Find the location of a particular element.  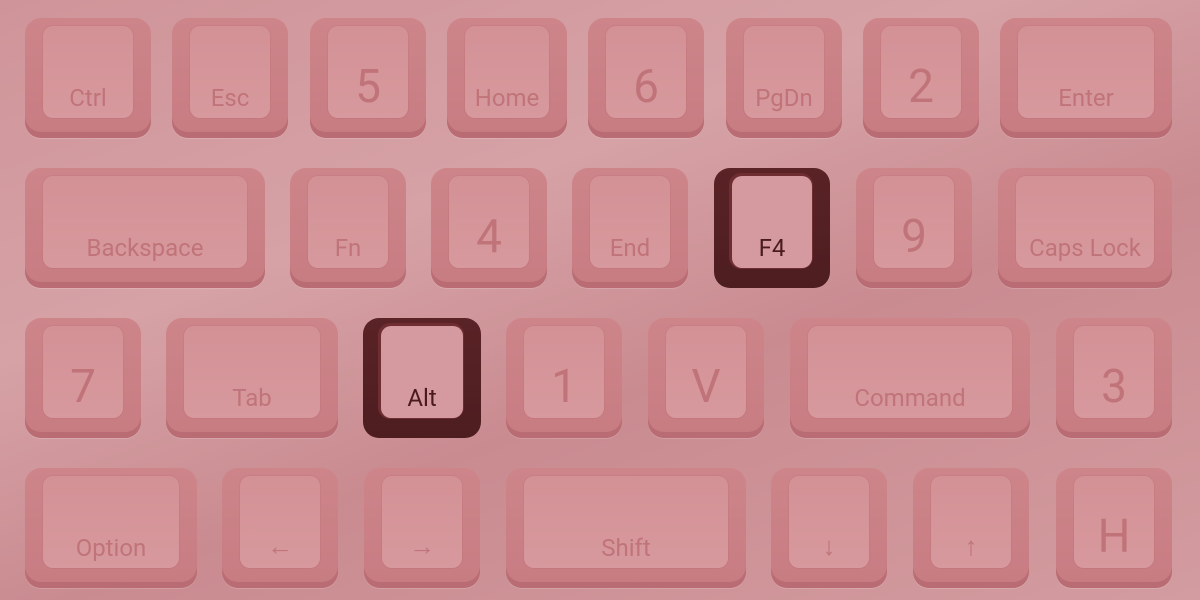

key-5: 5 is located at coordinates (368, 78).